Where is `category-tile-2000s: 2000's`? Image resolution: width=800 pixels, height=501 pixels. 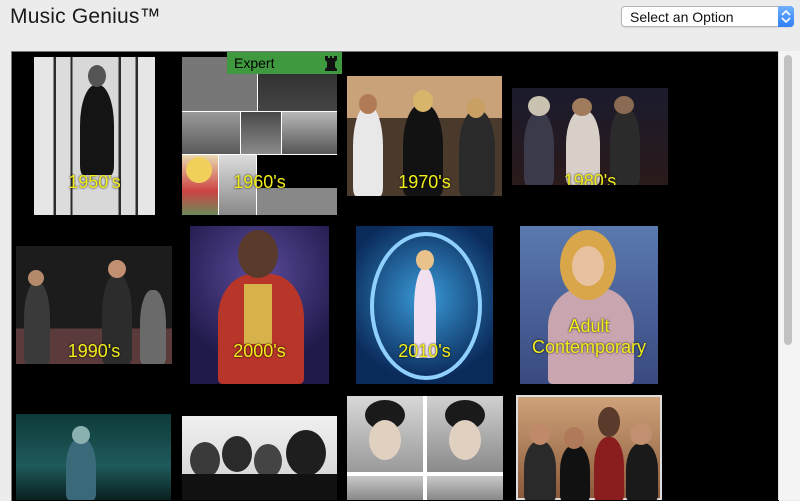 category-tile-2000s: 2000's is located at coordinates (259, 305).